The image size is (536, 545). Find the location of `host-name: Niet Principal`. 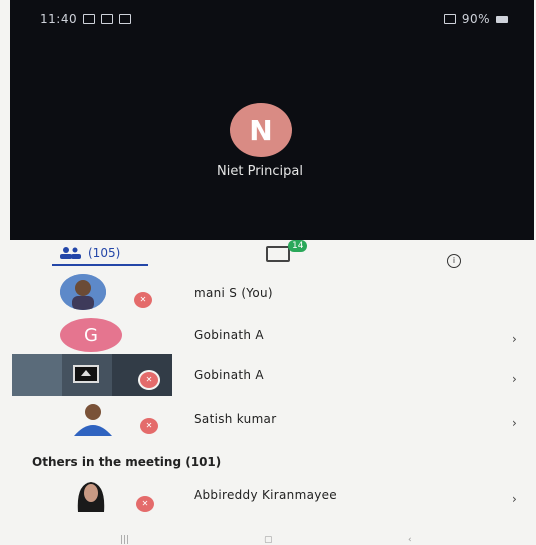

host-name: Niet Principal is located at coordinates (260, 171).